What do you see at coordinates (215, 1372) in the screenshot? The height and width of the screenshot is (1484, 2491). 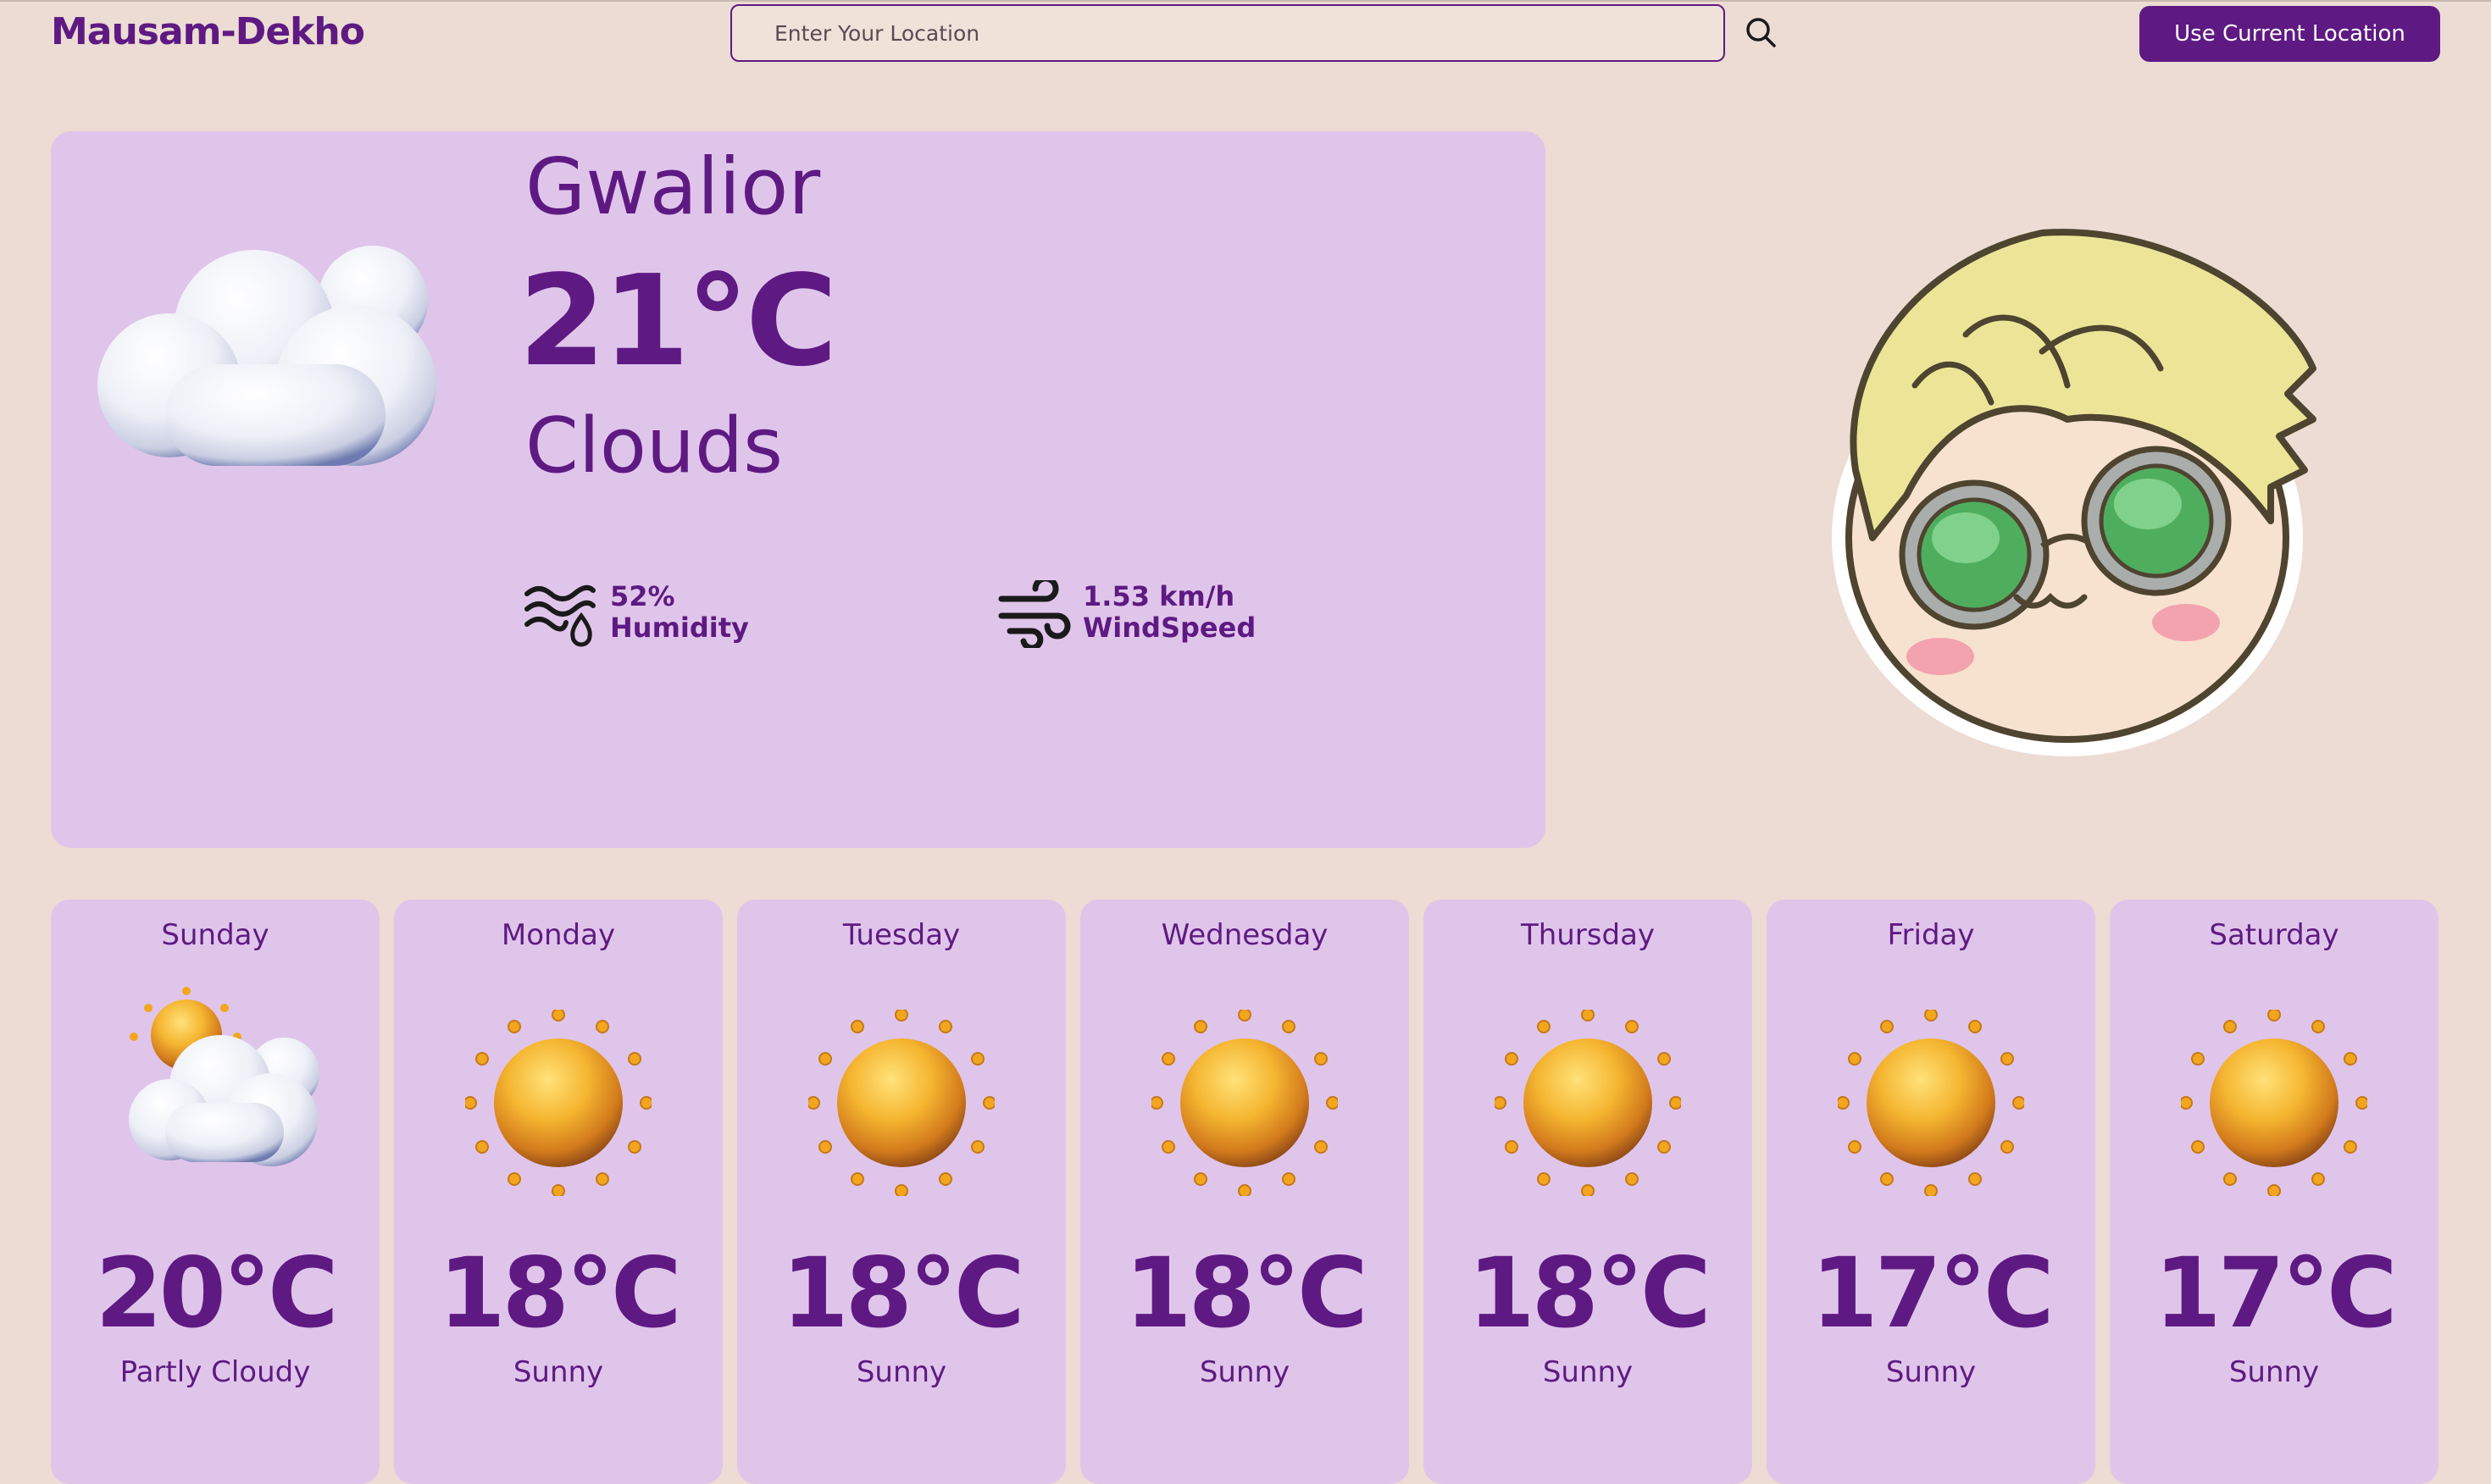 I see `forecast-condition: Partly Cloudy` at bounding box center [215, 1372].